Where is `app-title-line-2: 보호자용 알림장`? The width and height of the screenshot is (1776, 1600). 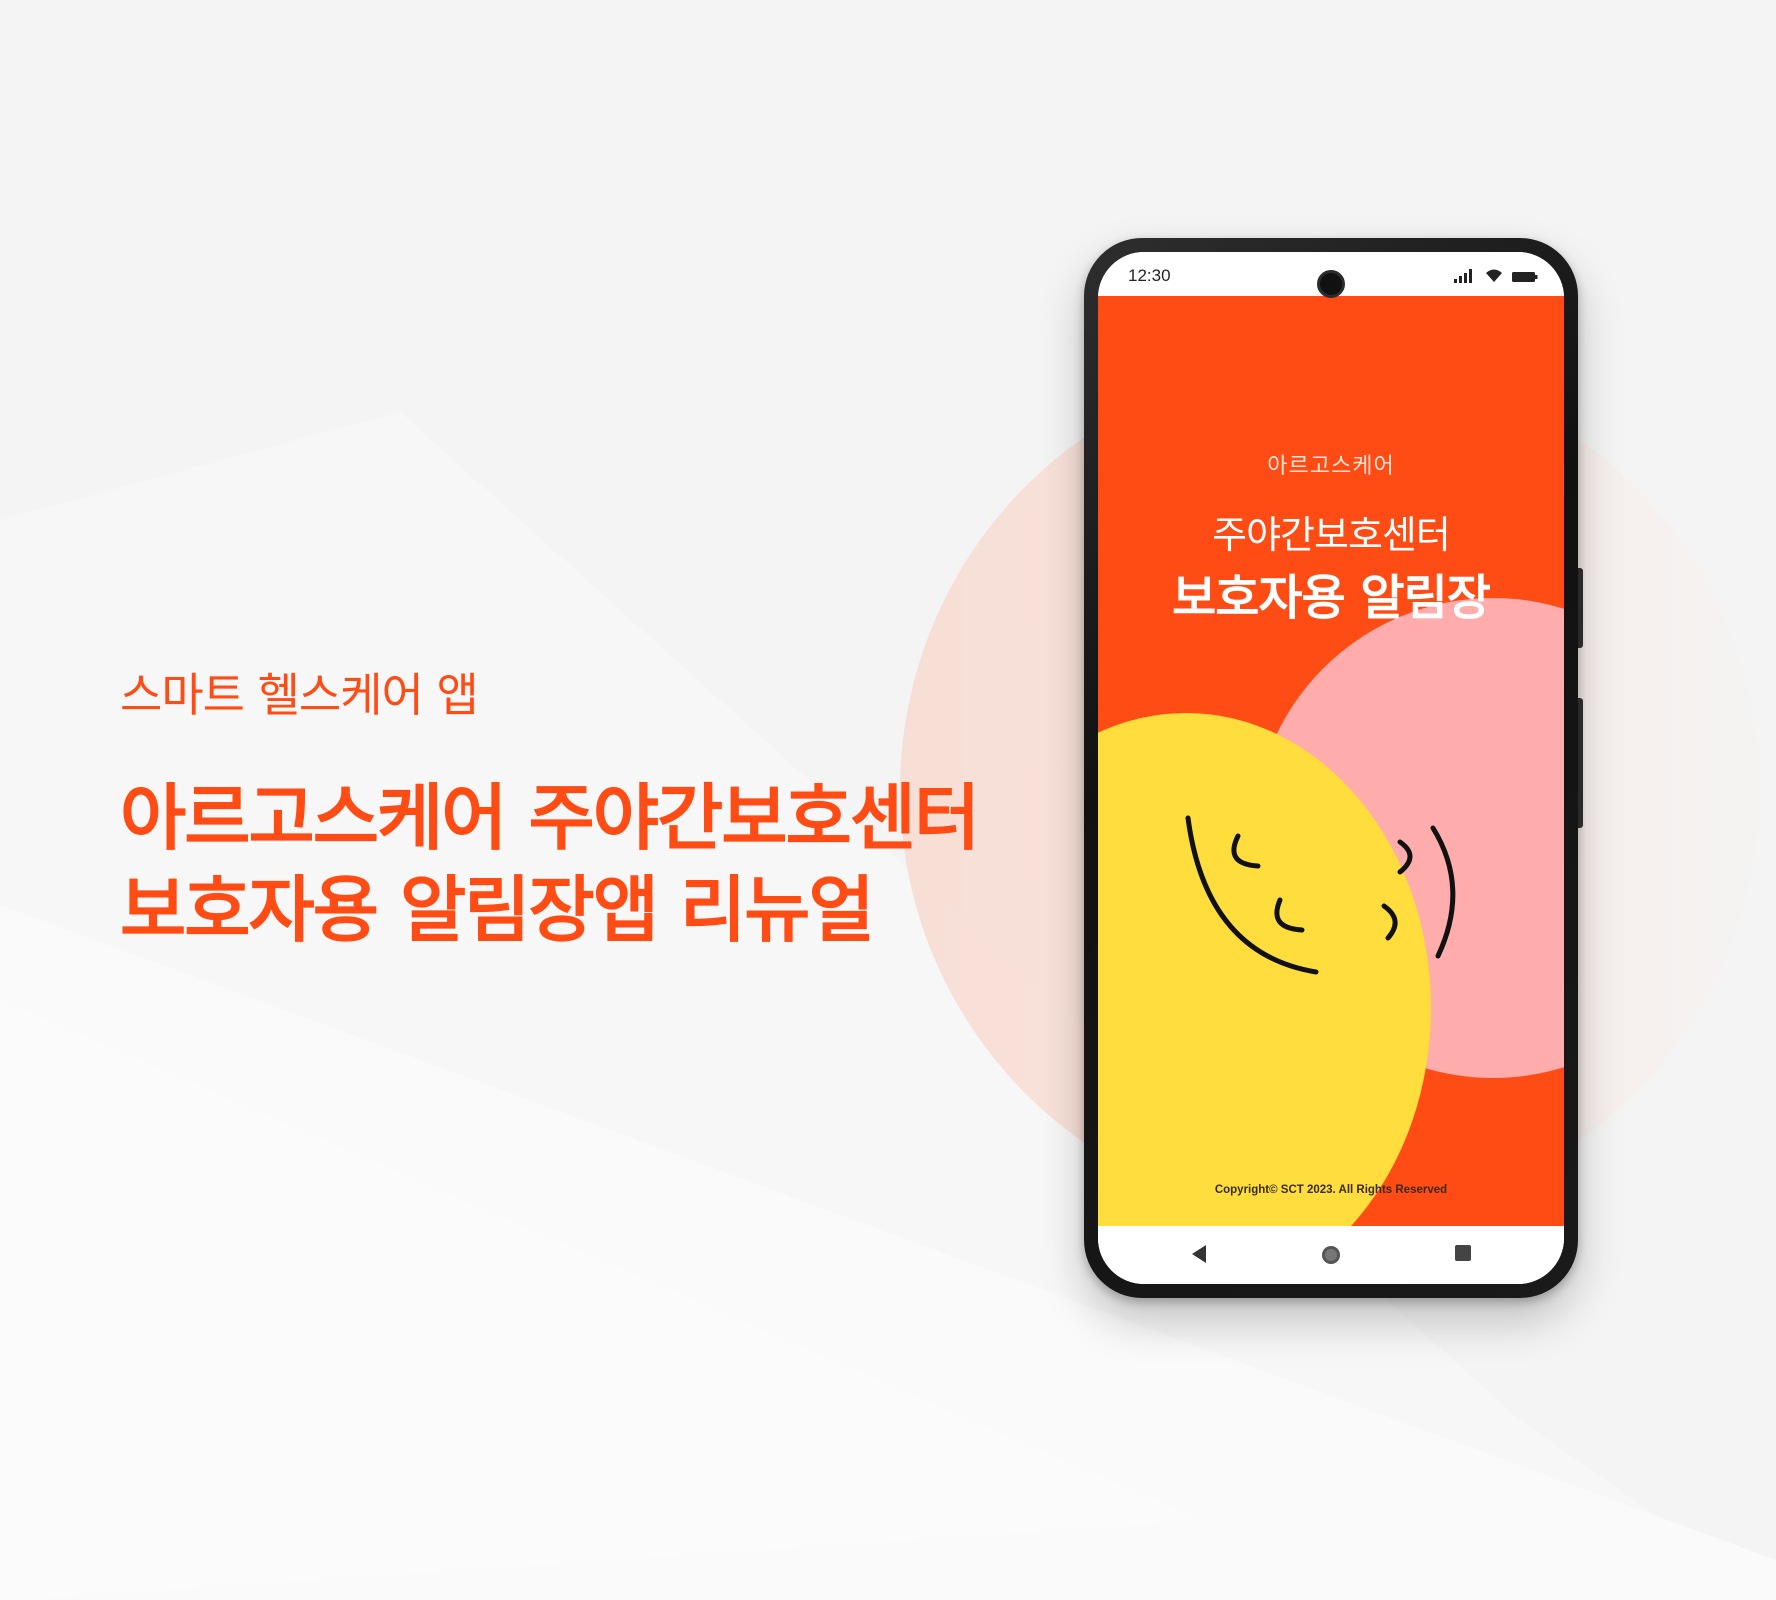
app-title-line-2: 보호자용 알림장 is located at coordinates (1331, 598).